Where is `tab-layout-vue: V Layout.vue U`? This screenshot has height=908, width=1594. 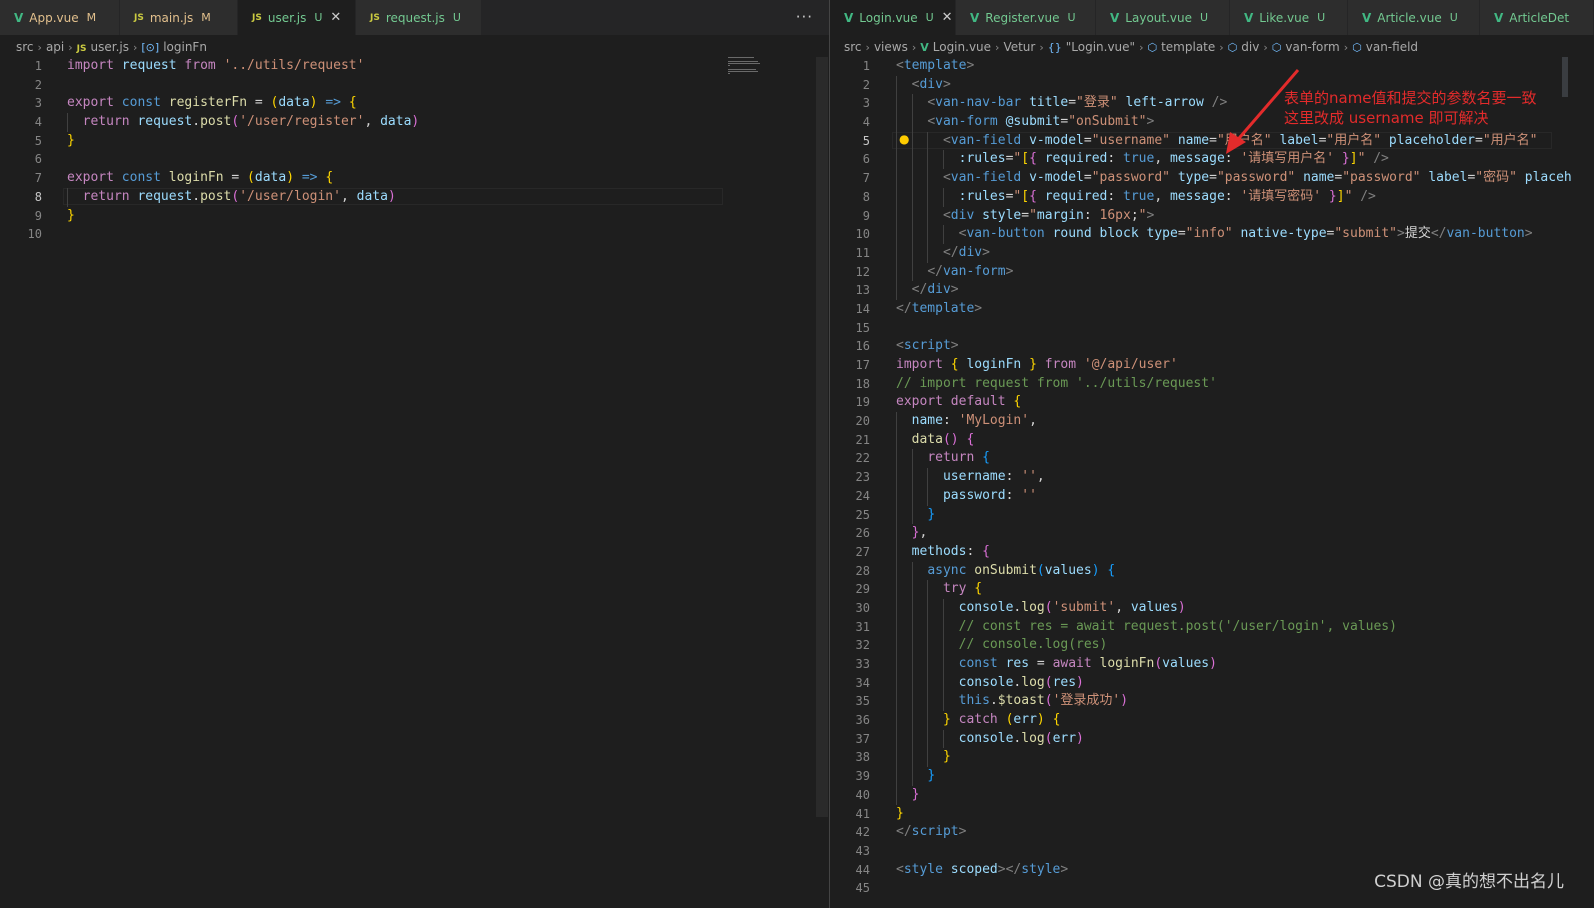
tab-layout-vue: V Layout.vue U is located at coordinates (1163, 17).